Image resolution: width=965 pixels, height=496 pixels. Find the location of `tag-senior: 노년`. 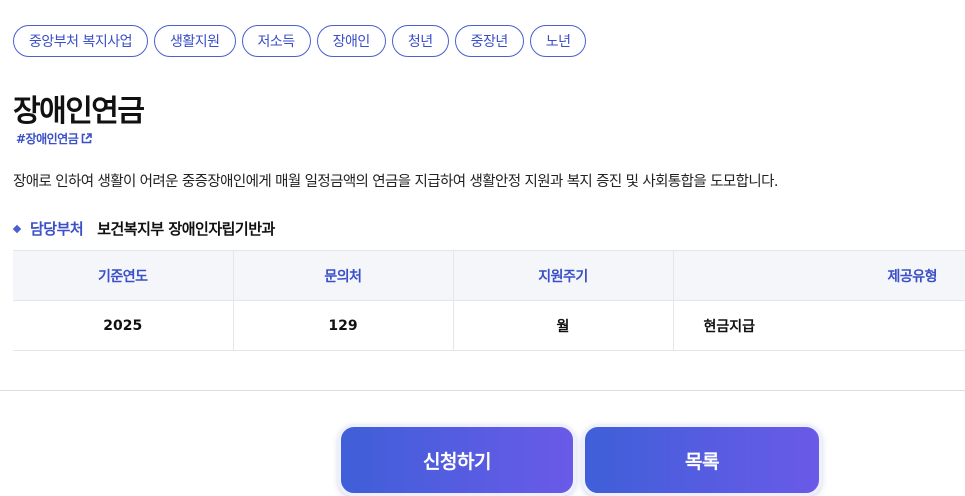

tag-senior: 노년 is located at coordinates (558, 41).